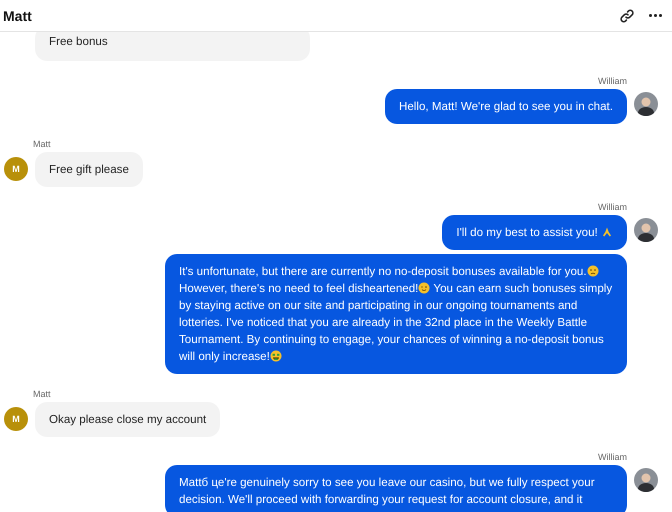 This screenshot has width=672, height=512. I want to click on more-icon, so click(655, 15).